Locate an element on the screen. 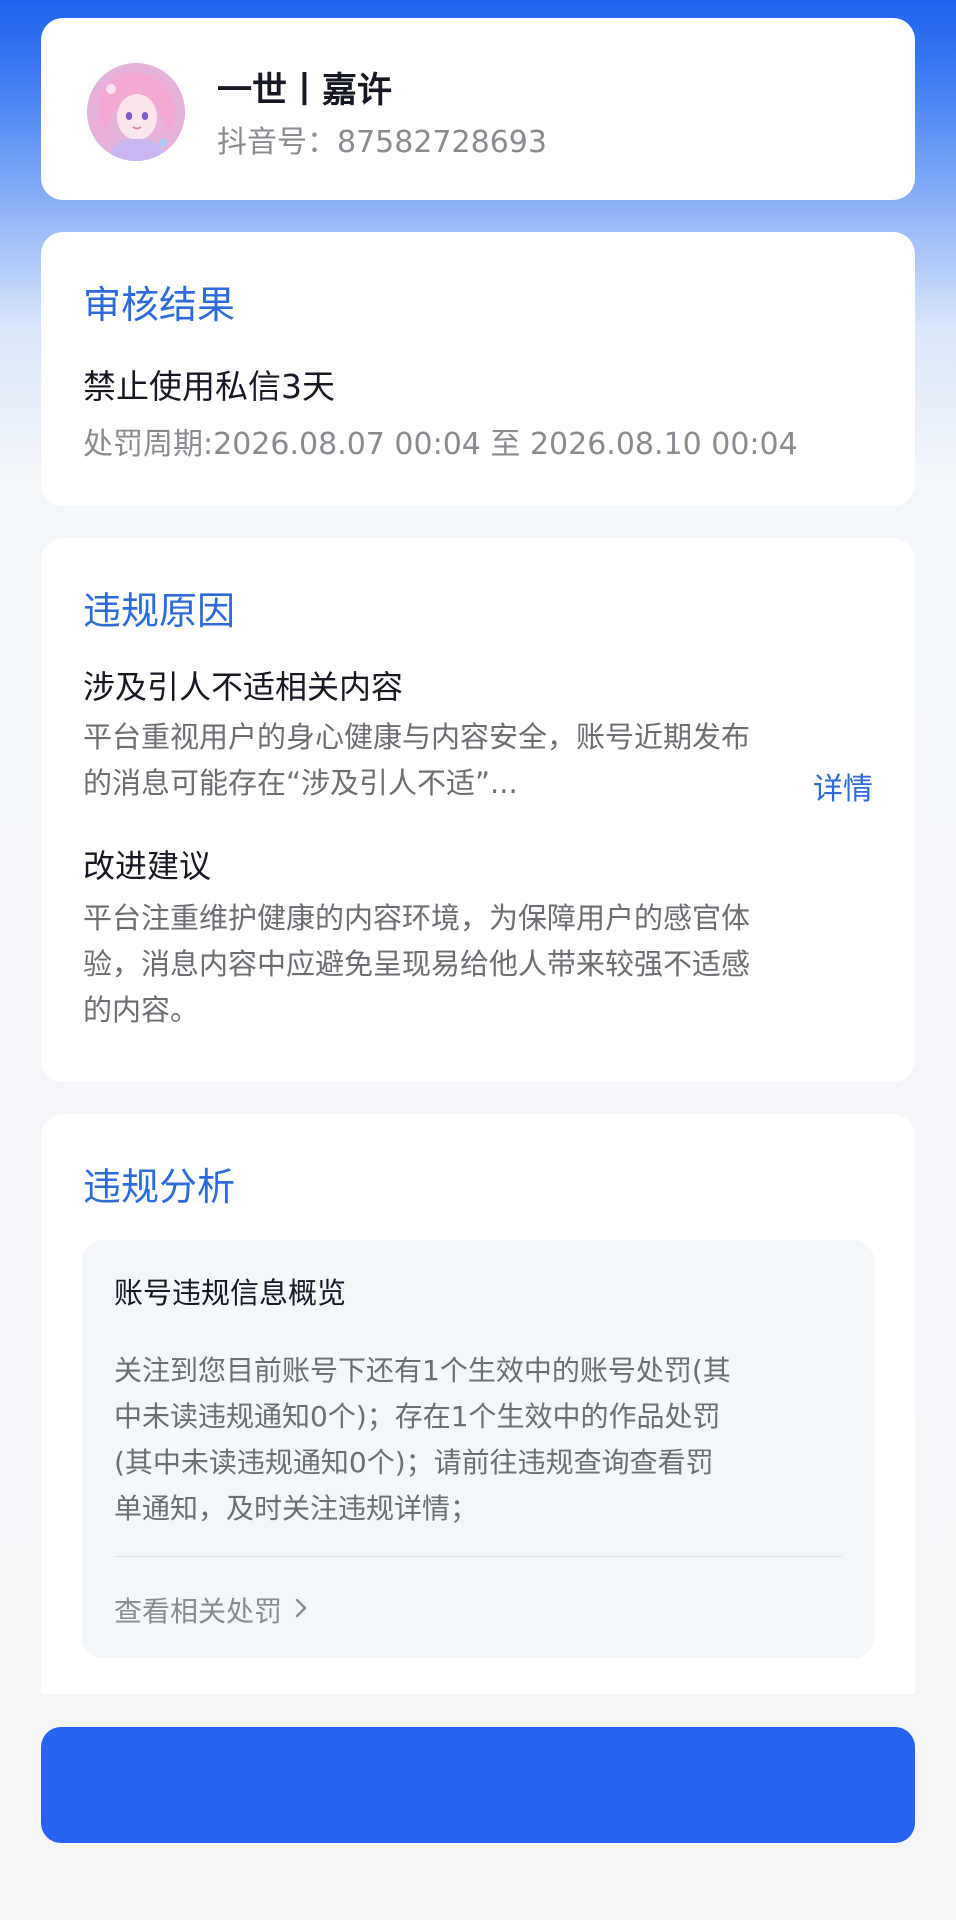  anime-avatar-icon is located at coordinates (136, 112).